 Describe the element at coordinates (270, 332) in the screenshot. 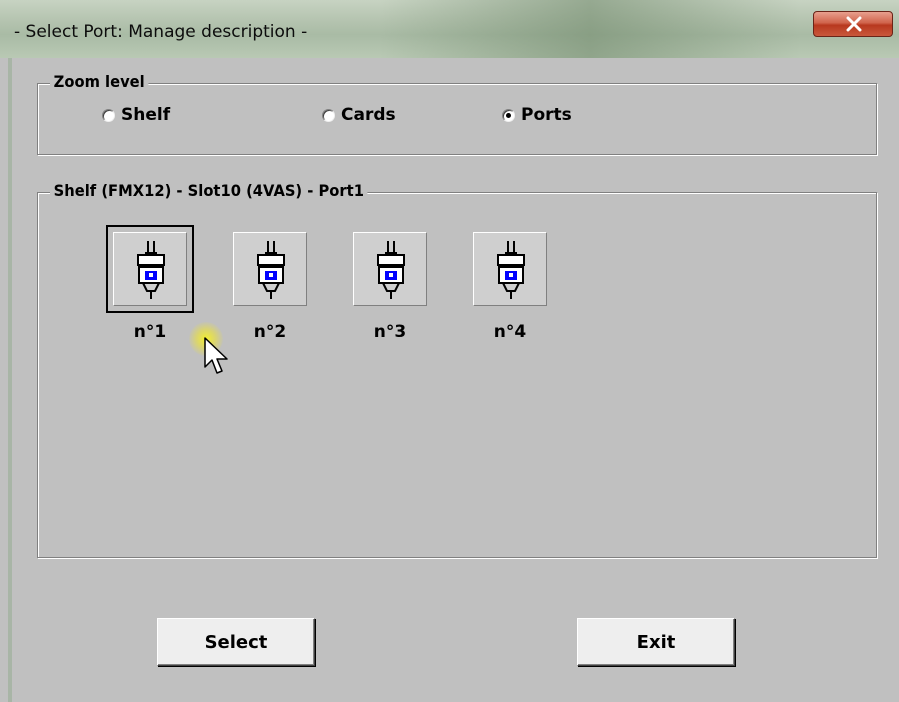

I see `port-label-2: n°2` at that location.